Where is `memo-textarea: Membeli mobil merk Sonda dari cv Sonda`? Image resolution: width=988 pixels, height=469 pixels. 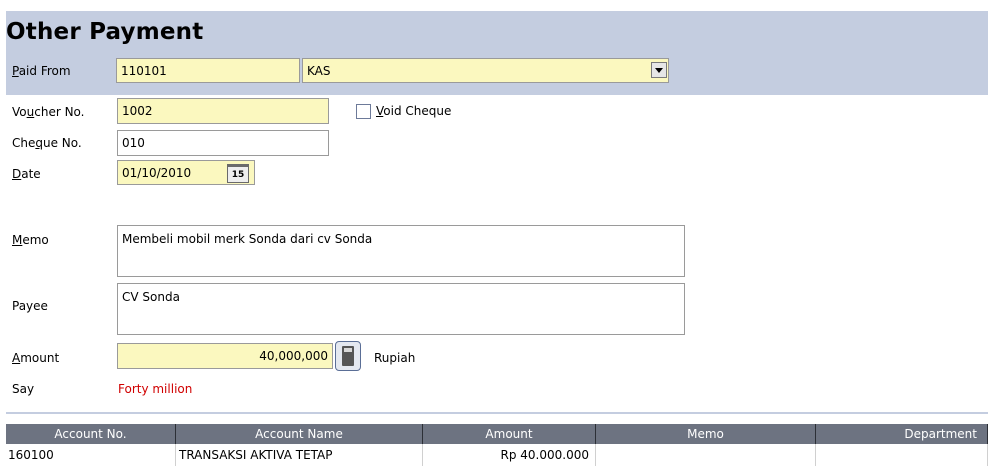 memo-textarea: Membeli mobil merk Sonda dari cv Sonda is located at coordinates (401, 251).